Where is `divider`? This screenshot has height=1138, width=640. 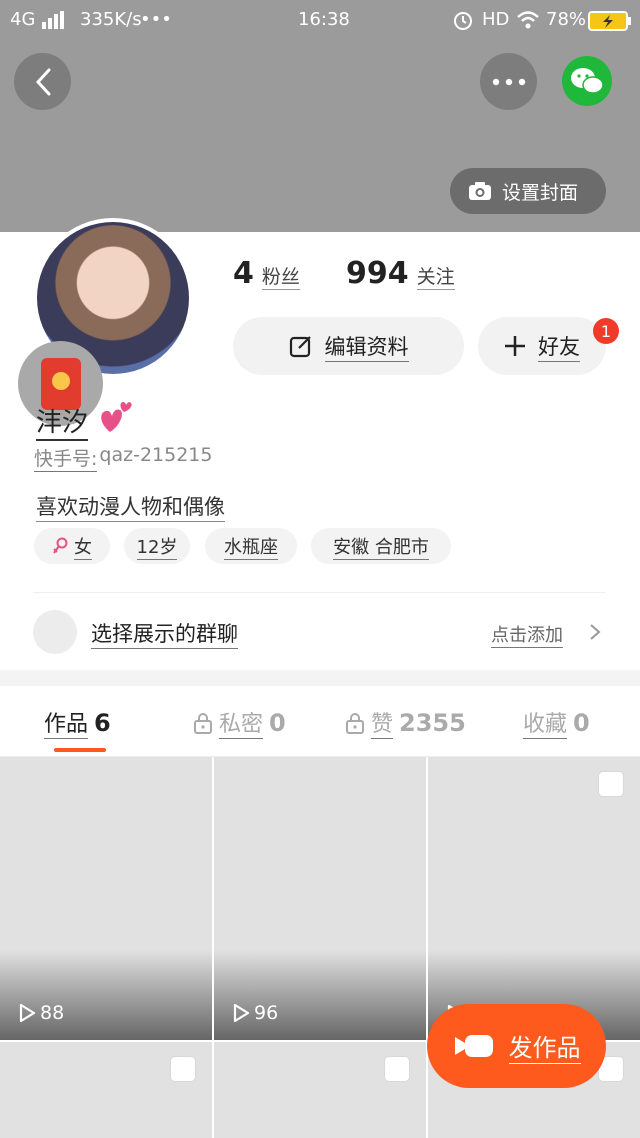 divider is located at coordinates (319, 592).